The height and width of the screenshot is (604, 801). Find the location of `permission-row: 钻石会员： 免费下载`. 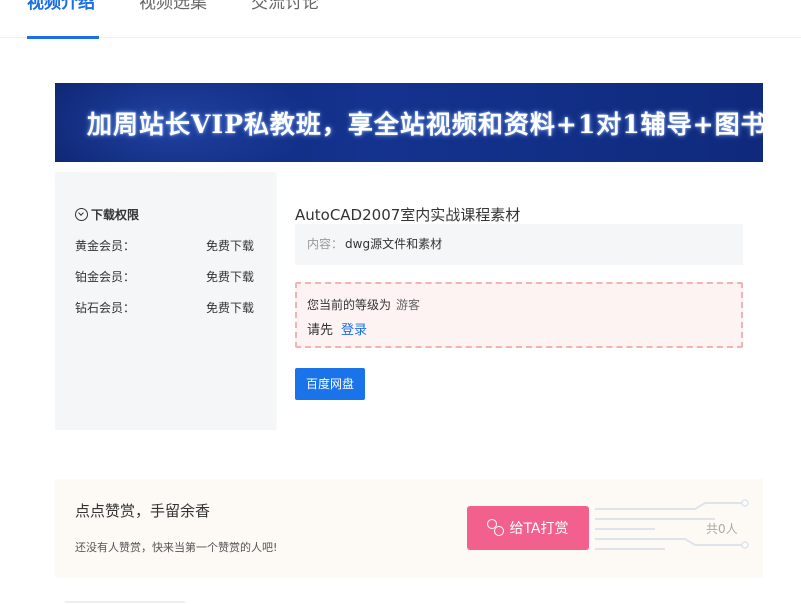

permission-row: 钻石会员： 免费下载 is located at coordinates (165, 307).